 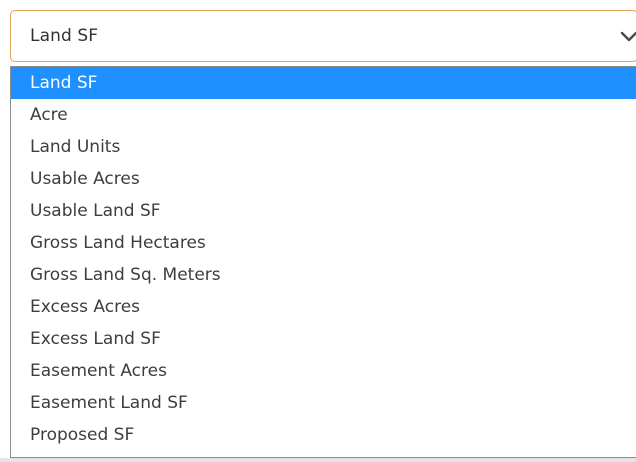 What do you see at coordinates (323, 83) in the screenshot?
I see `option-land-sf: Land SF` at bounding box center [323, 83].